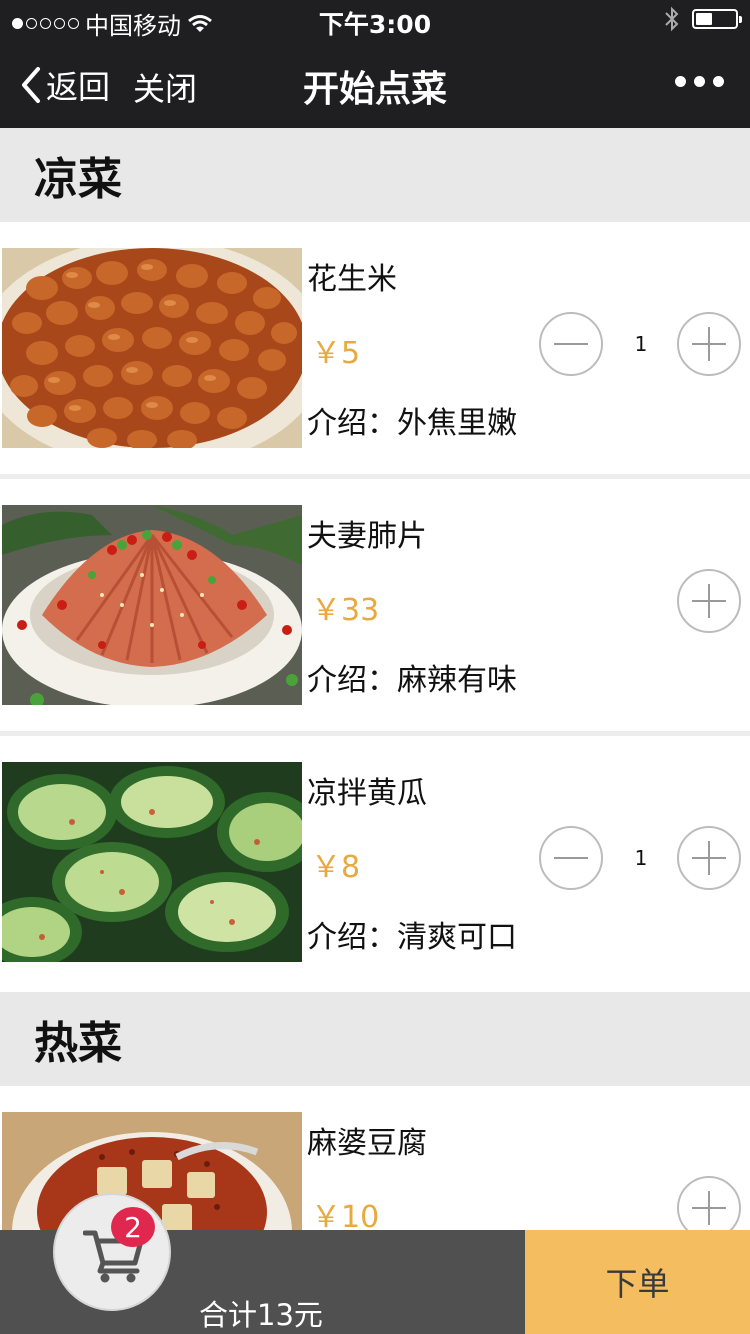  I want to click on dish-description: 介绍：清爽可口, so click(412, 937).